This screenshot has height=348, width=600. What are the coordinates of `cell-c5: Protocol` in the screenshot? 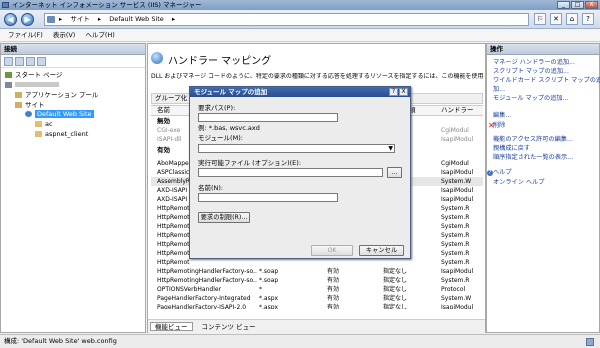 It's located at (453, 289).